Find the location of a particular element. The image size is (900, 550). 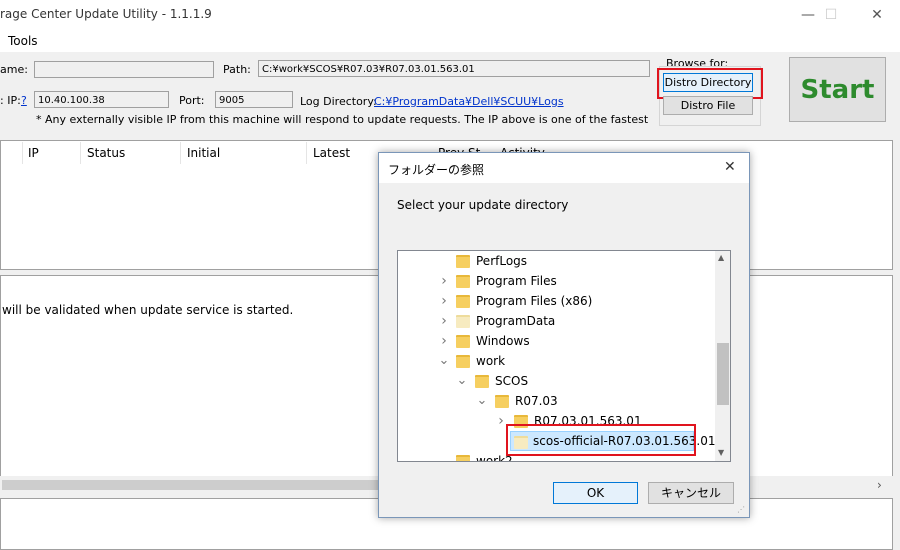

ok-button: OK is located at coordinates (595, 493).